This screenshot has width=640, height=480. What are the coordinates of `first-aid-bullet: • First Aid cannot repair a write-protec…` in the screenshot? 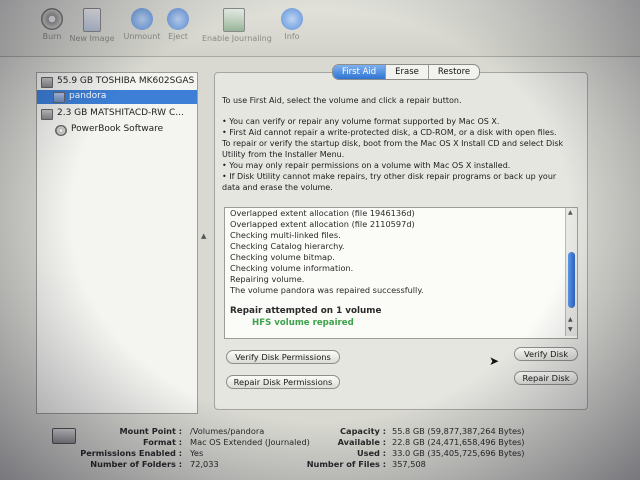 It's located at (389, 132).